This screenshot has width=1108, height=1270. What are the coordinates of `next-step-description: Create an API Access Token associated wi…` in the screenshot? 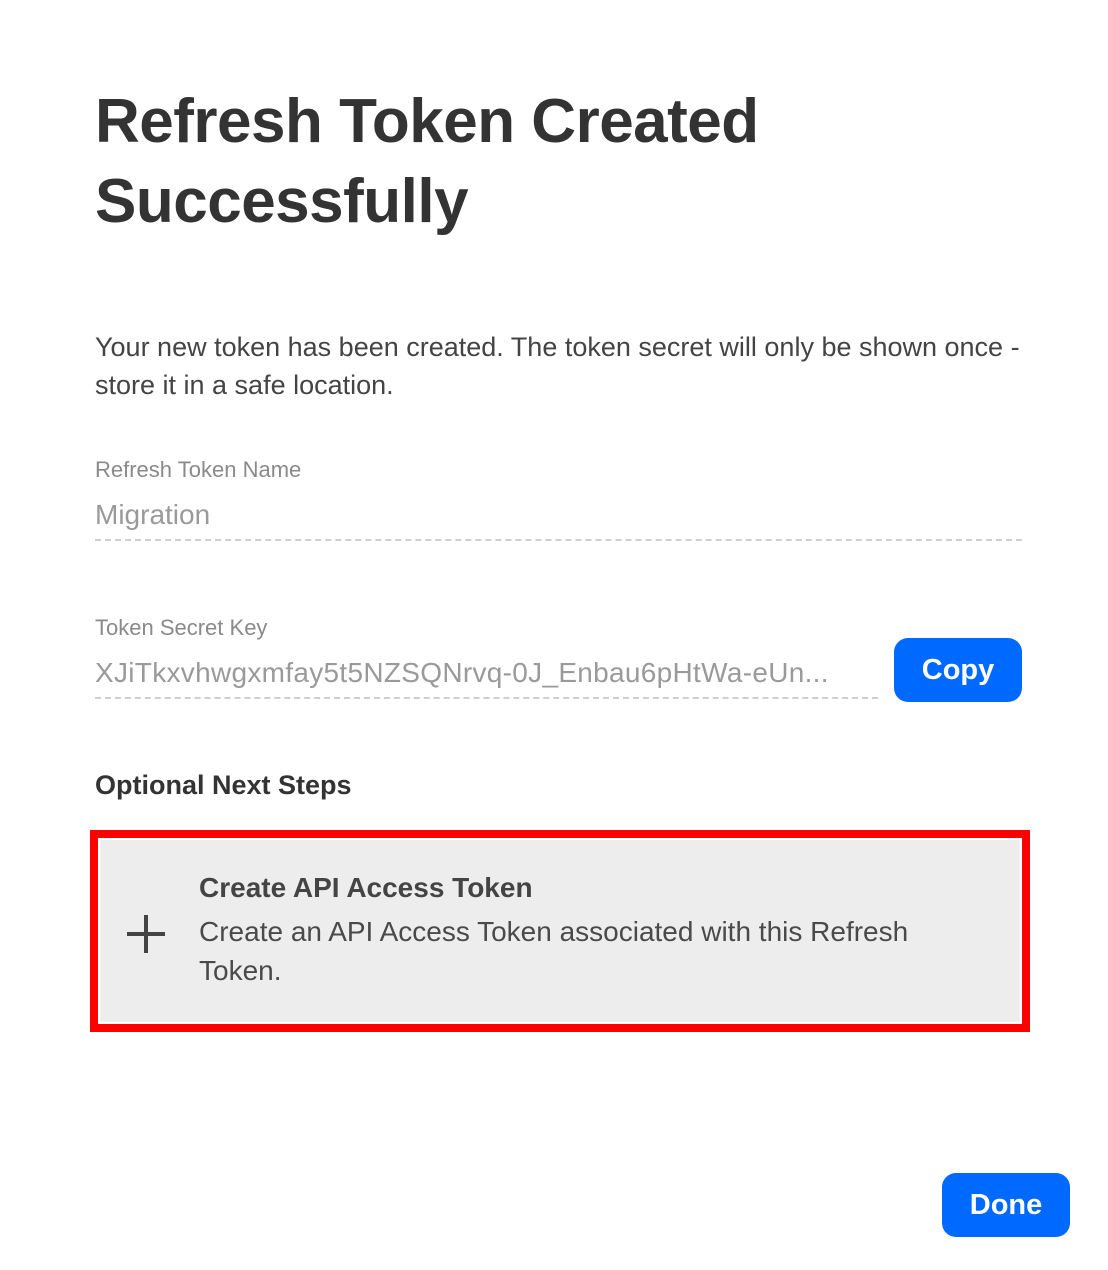 It's located at (554, 951).